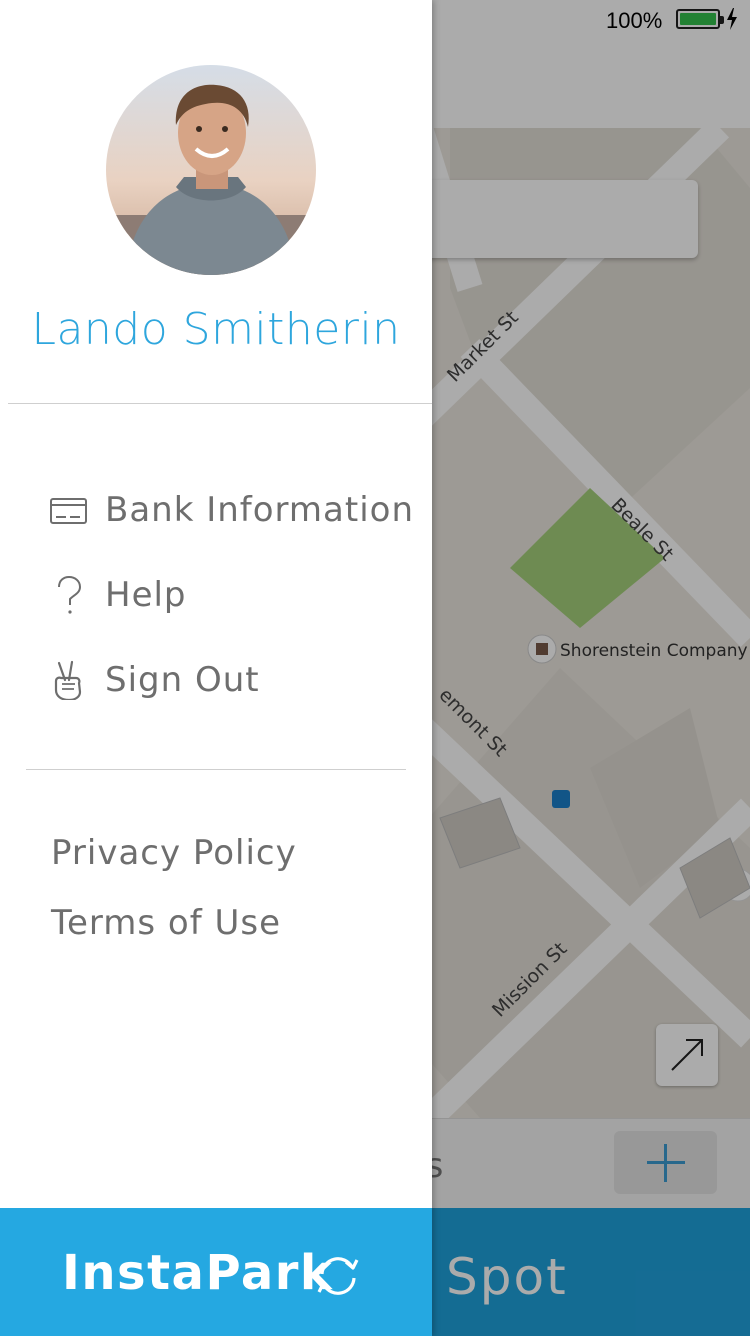 This screenshot has width=750, height=1336. Describe the element at coordinates (174, 853) in the screenshot. I see `privacy-policy-link: Privacy Policy` at that location.